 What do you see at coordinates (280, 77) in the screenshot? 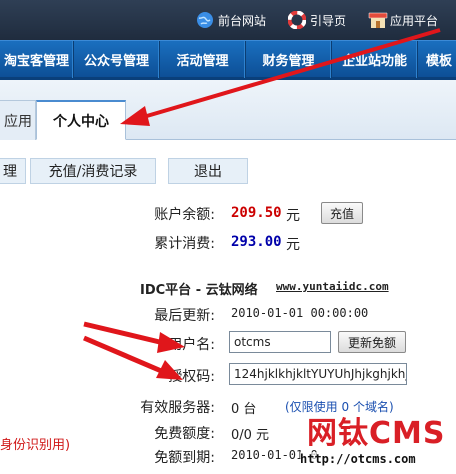
I see `arrow-to-personal-center` at bounding box center [280, 77].